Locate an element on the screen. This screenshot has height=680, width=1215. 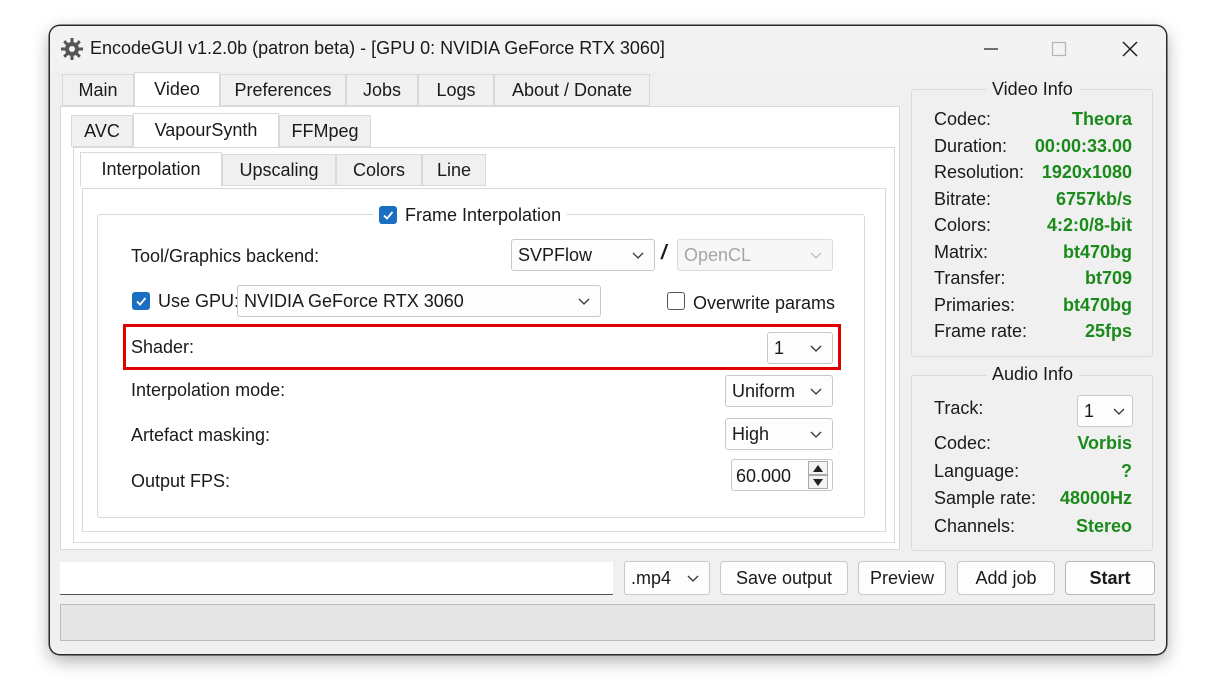
preview-button: Preview is located at coordinates (902, 578).